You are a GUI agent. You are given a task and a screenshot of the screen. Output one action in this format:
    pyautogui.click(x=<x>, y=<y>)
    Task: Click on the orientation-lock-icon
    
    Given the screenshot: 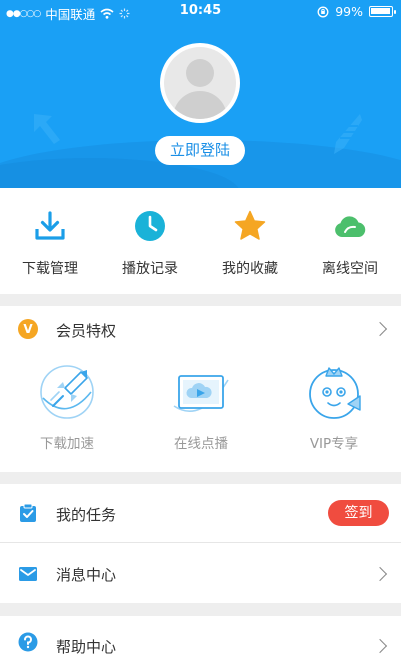 What is the action you would take?
    pyautogui.click(x=323, y=11)
    